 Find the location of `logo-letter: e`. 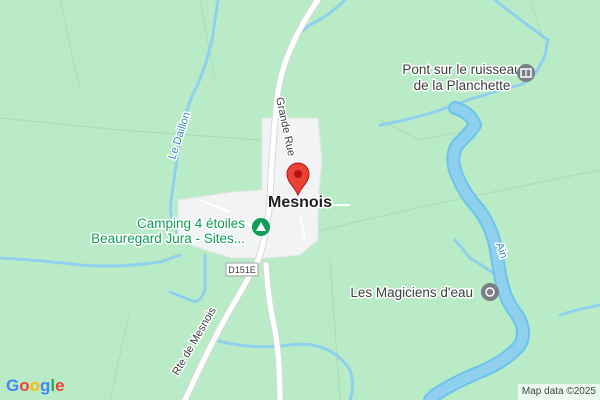

logo-letter: e is located at coordinates (60, 385).